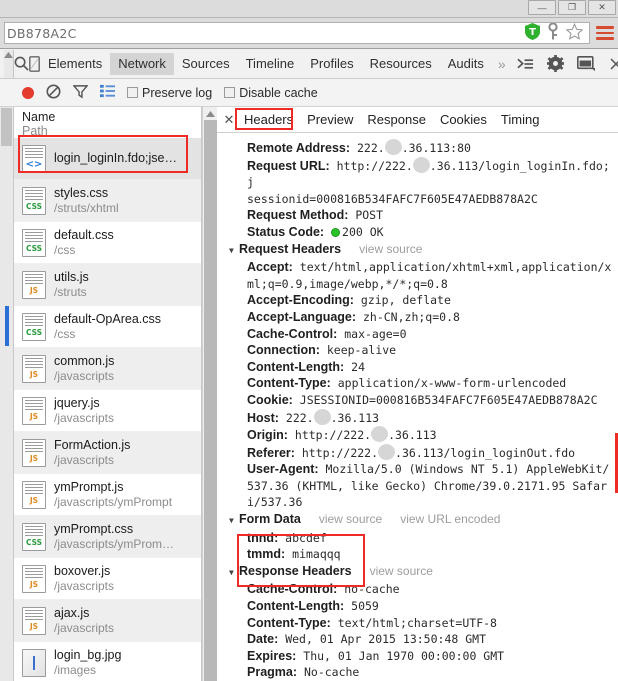  What do you see at coordinates (401, 64) in the screenshot?
I see `tab-resources: Resources` at bounding box center [401, 64].